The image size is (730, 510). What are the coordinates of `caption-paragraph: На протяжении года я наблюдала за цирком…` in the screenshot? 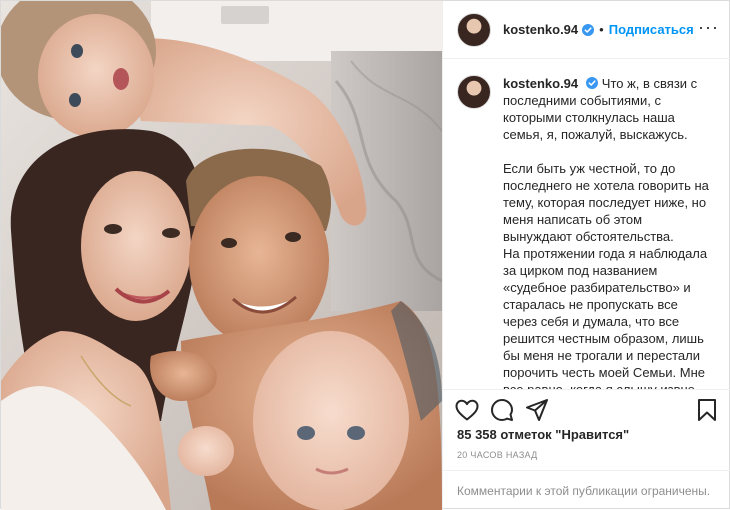 It's located at (605, 270).